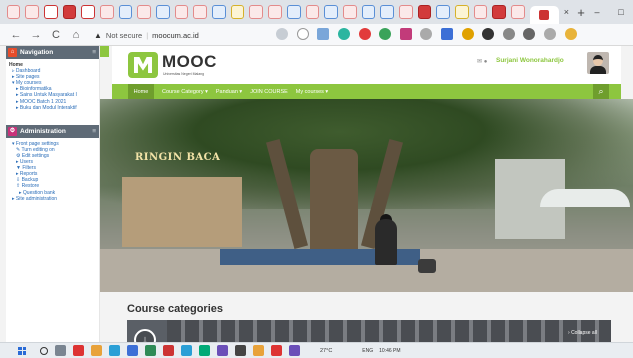 This screenshot has height=358, width=633. Describe the element at coordinates (132, 350) in the screenshot. I see `word-icon` at that location.